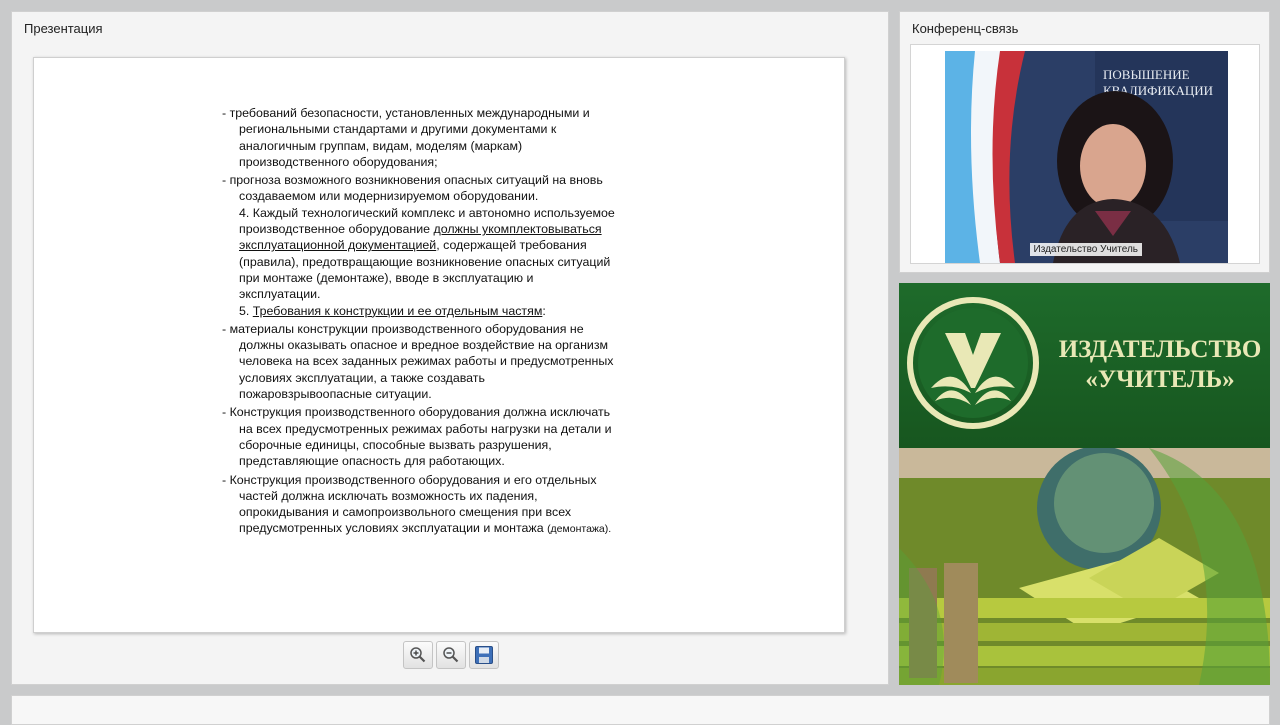  I want to click on video-label: Издательство Учитель, so click(1085, 249).